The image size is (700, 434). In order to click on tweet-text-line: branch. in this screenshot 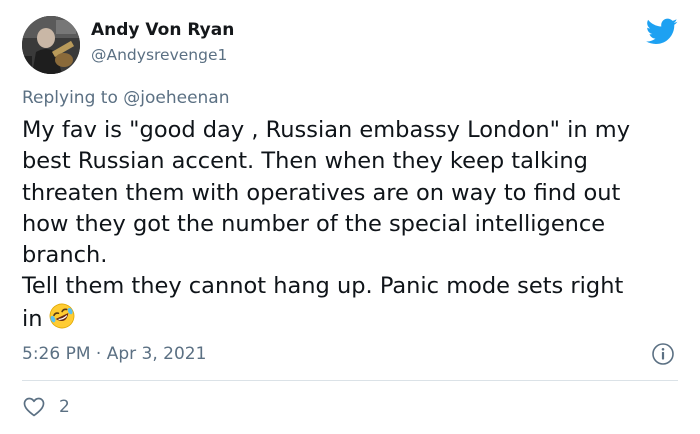, I will do `click(65, 255)`.